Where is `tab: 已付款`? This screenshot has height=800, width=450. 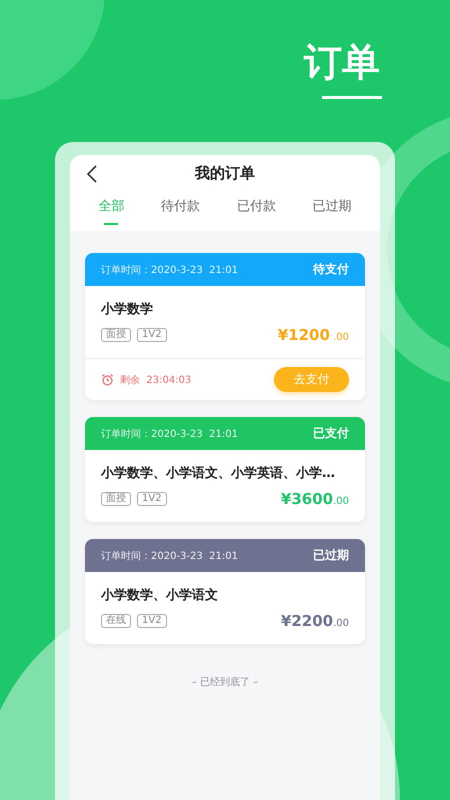
tab: 已付款 is located at coordinates (256, 211).